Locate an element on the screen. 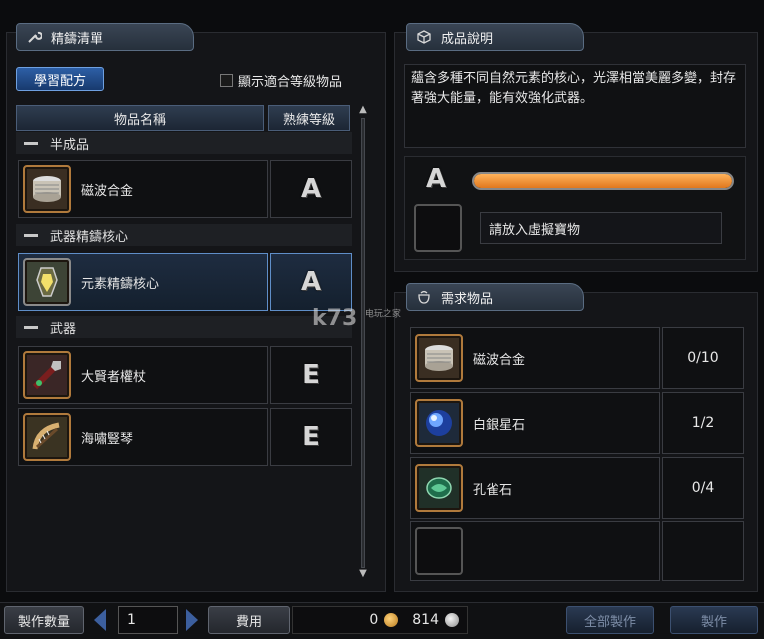  recipe-item-name: 海嘯豎琴 is located at coordinates (107, 439).